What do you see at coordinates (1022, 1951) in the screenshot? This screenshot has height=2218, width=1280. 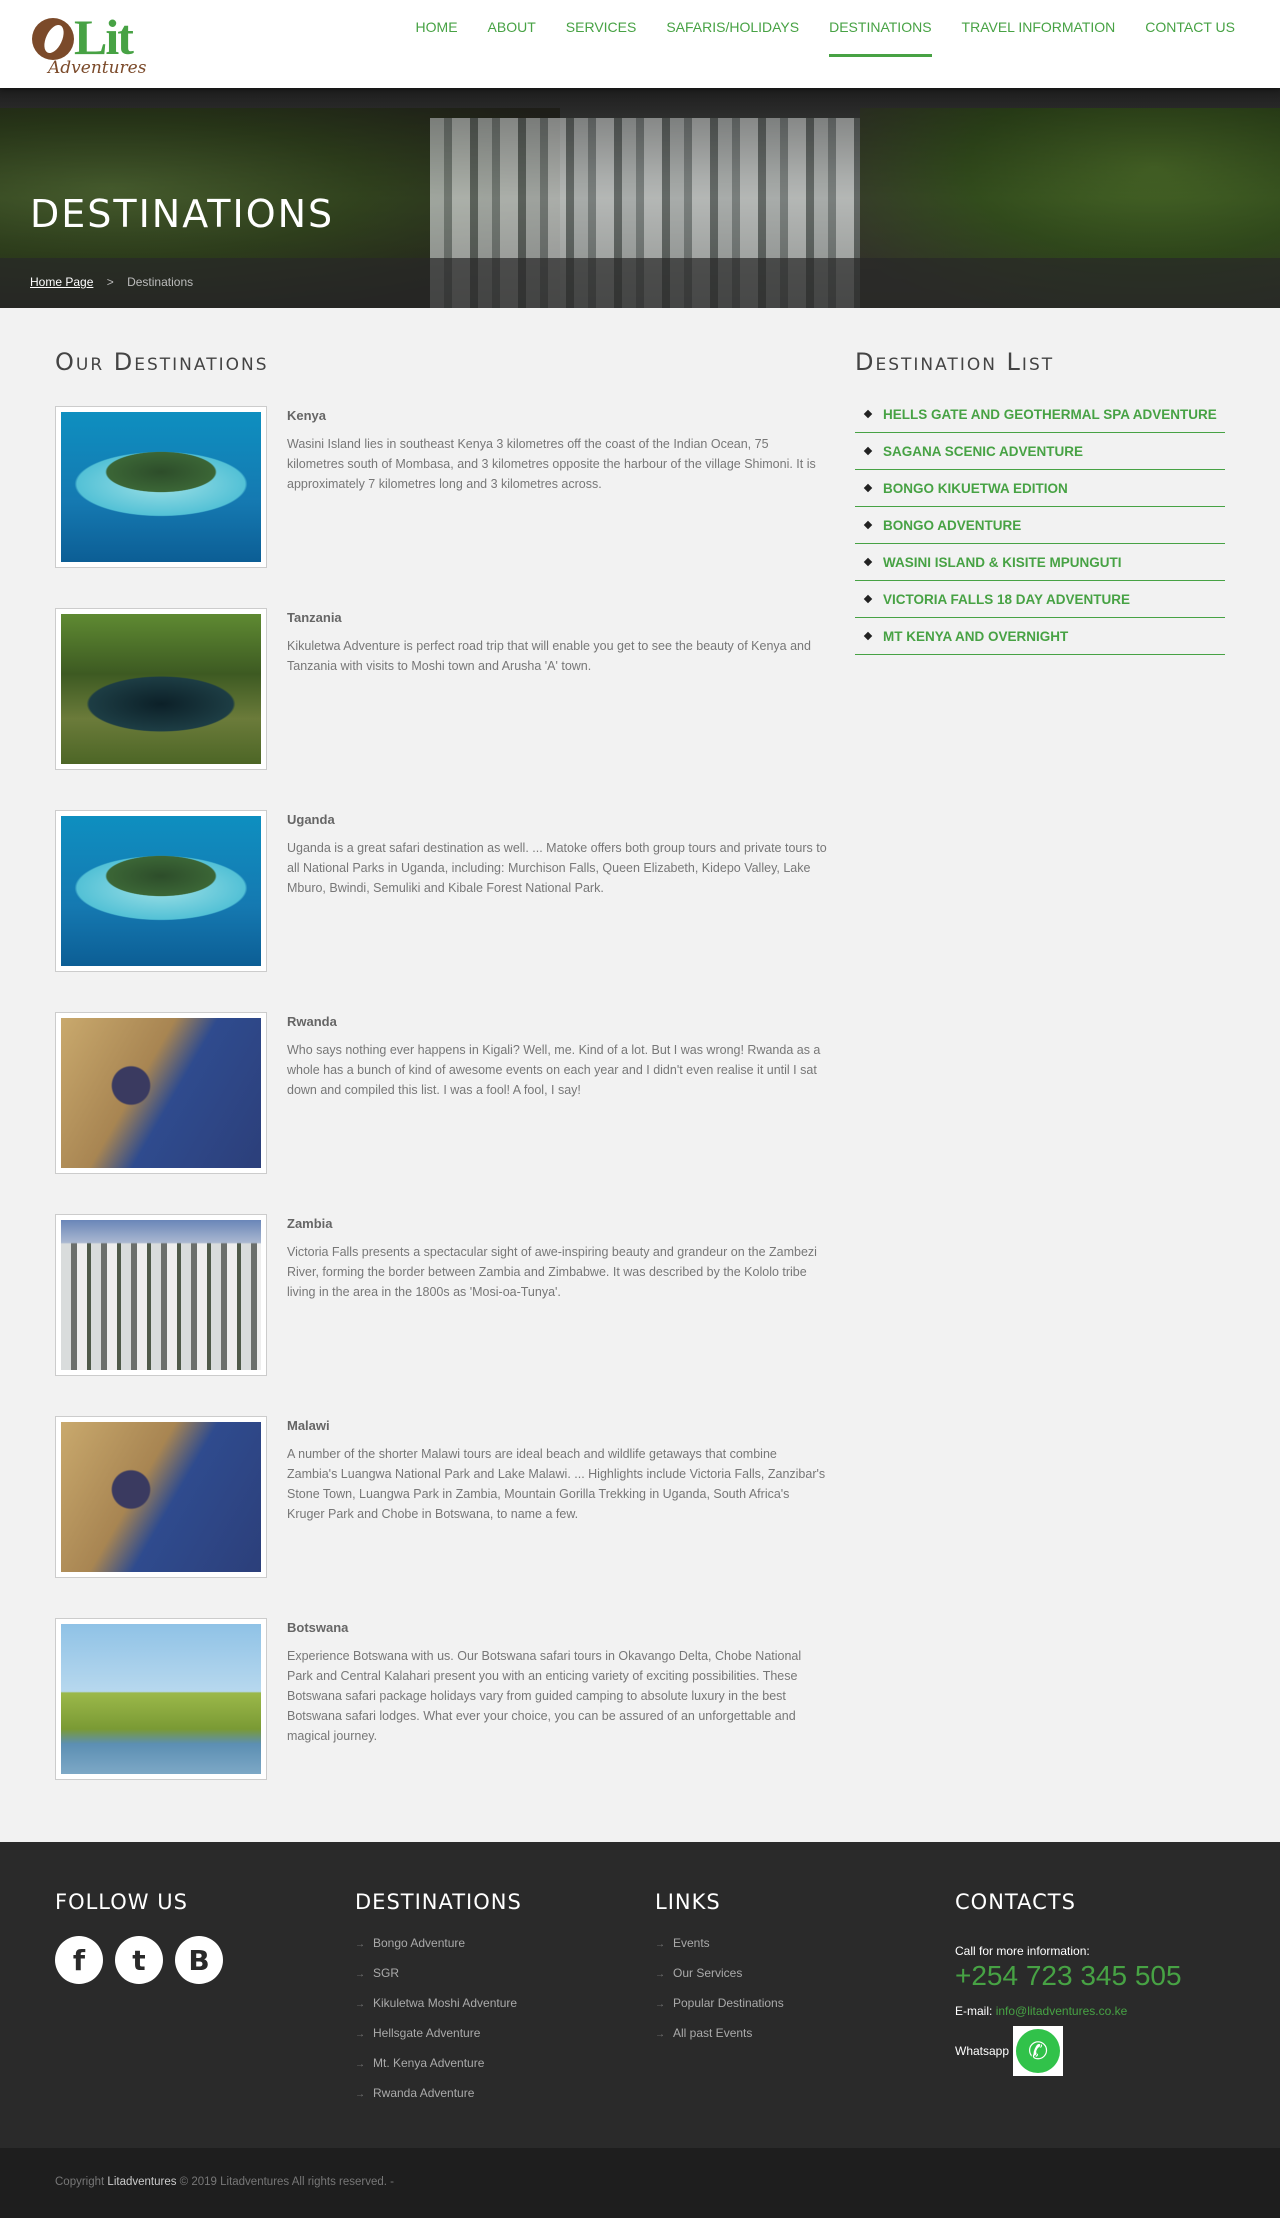 I see `contact-call-label: Call for more information:` at bounding box center [1022, 1951].